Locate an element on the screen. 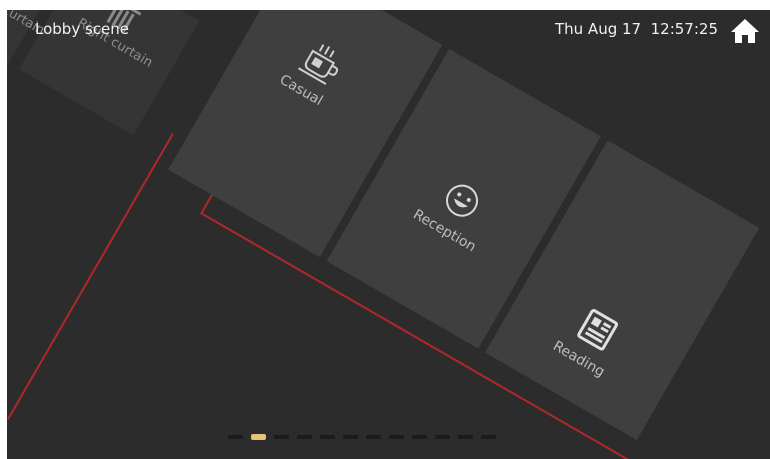 This screenshot has width=770, height=459. smiley-icon is located at coordinates (462, 200).